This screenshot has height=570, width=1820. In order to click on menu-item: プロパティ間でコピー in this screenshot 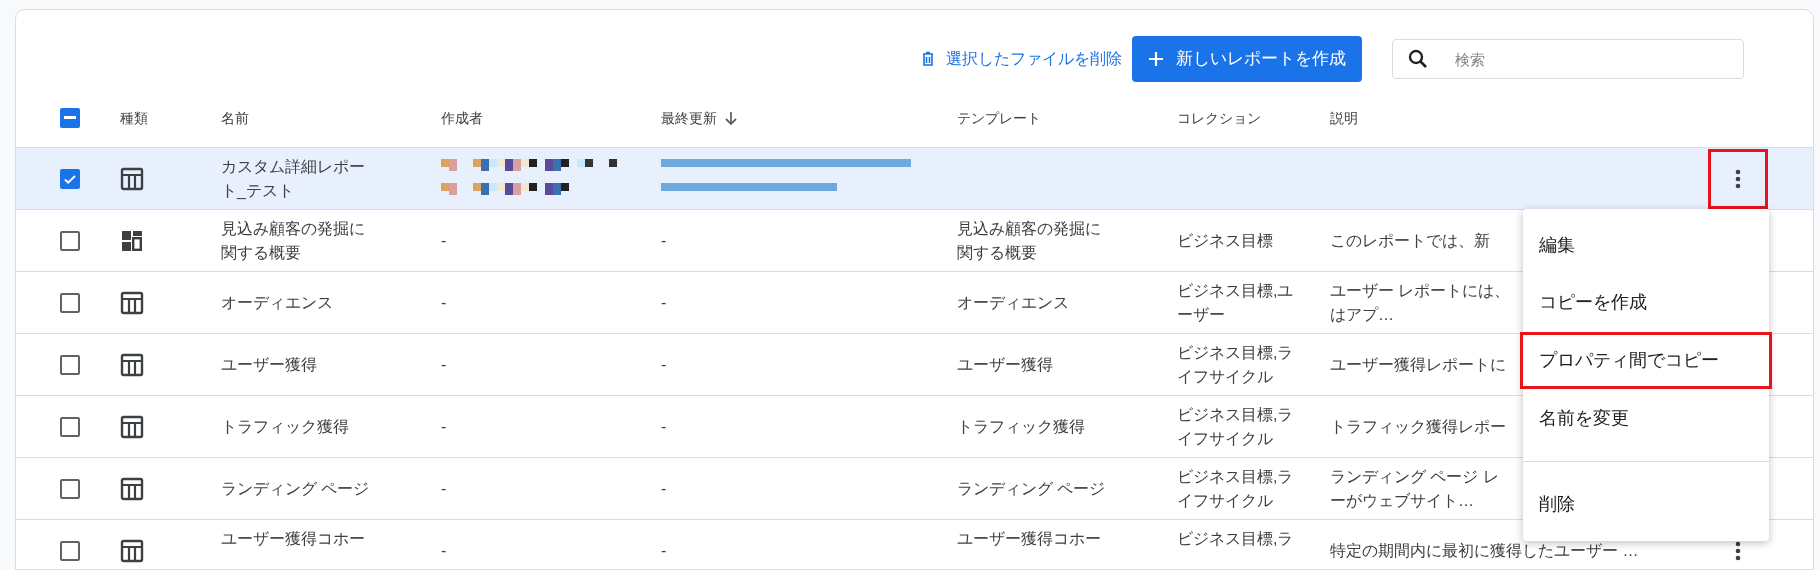, I will do `click(1646, 360)`.